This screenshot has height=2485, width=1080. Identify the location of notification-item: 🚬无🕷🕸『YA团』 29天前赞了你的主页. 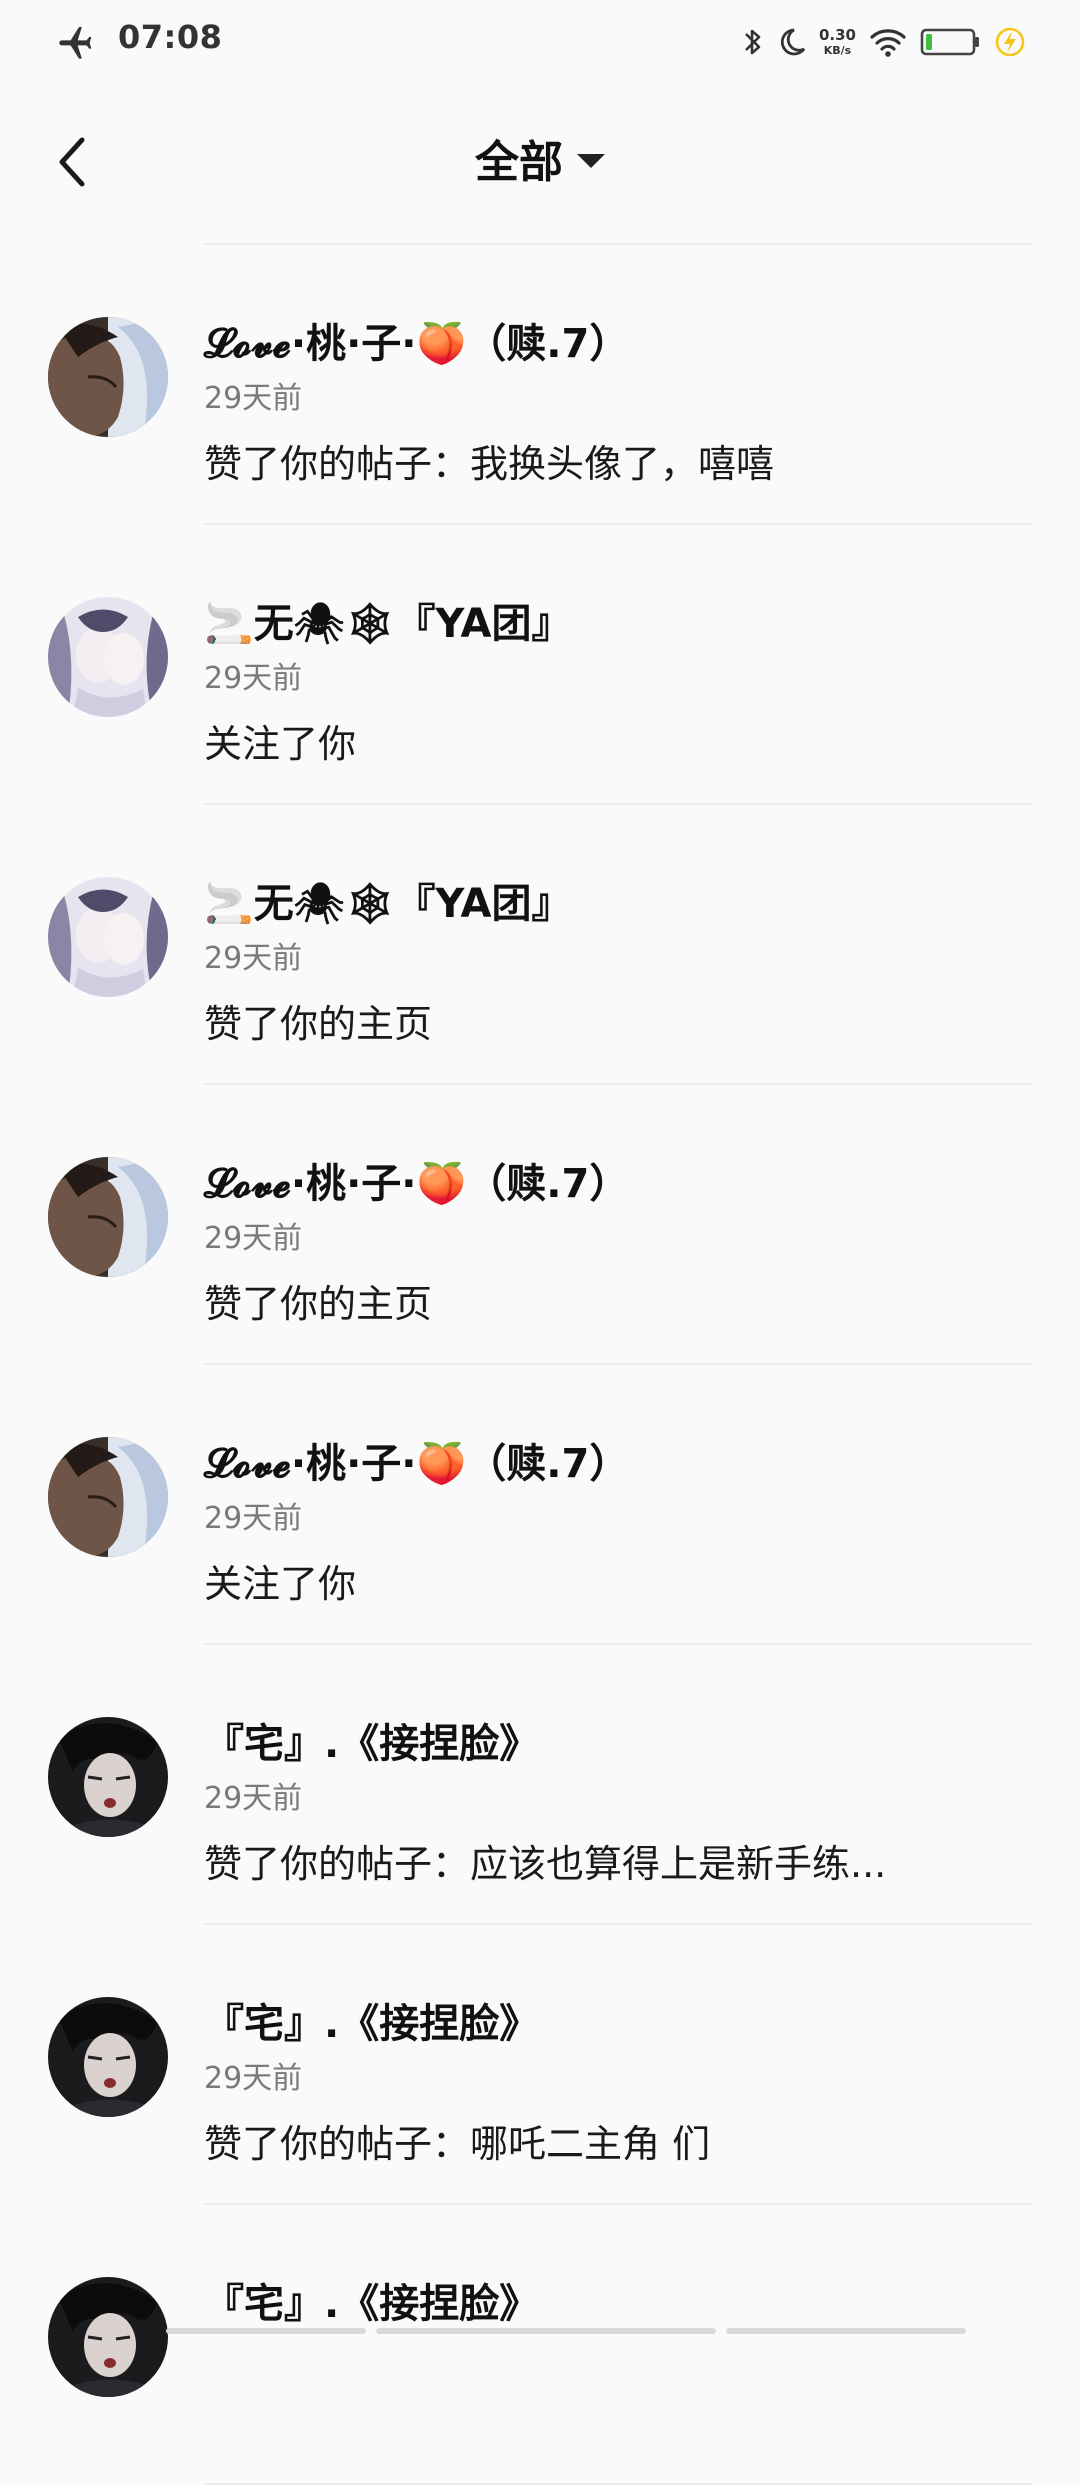
(540, 945).